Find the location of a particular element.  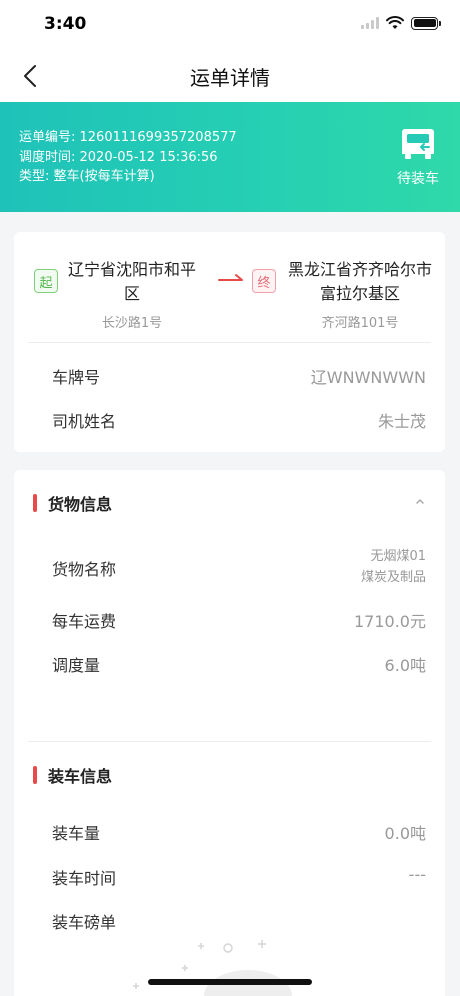

waybill-status: 待装车 is located at coordinates (418, 157).